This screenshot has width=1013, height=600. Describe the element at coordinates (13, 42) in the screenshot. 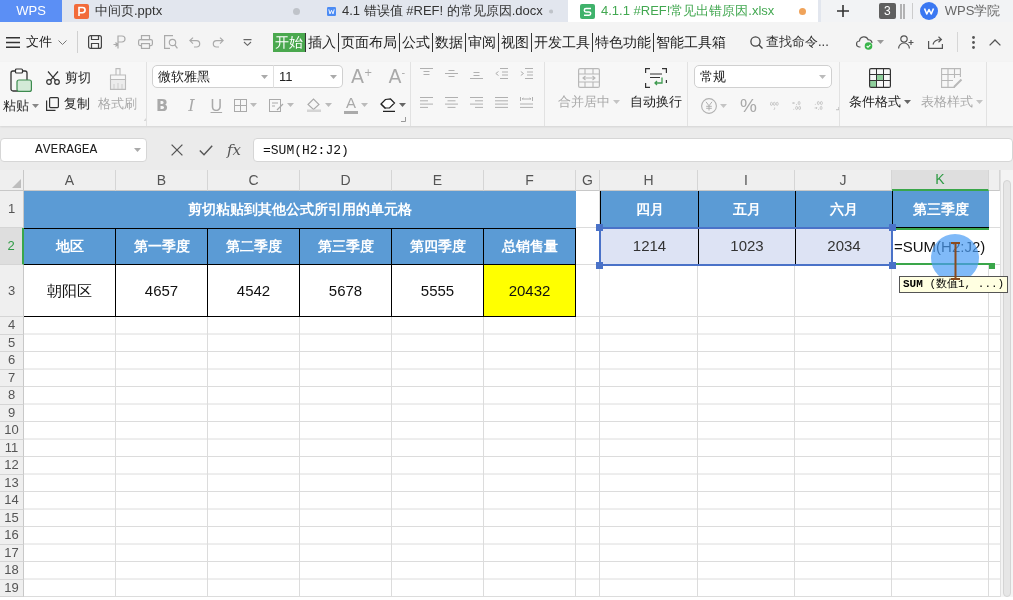

I see `menu-icon` at that location.